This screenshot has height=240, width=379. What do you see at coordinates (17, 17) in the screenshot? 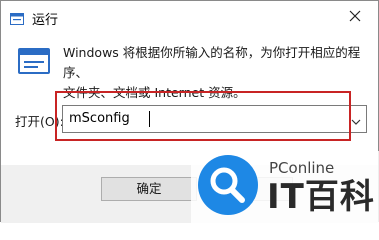
I see `run-app-icon` at bounding box center [17, 17].